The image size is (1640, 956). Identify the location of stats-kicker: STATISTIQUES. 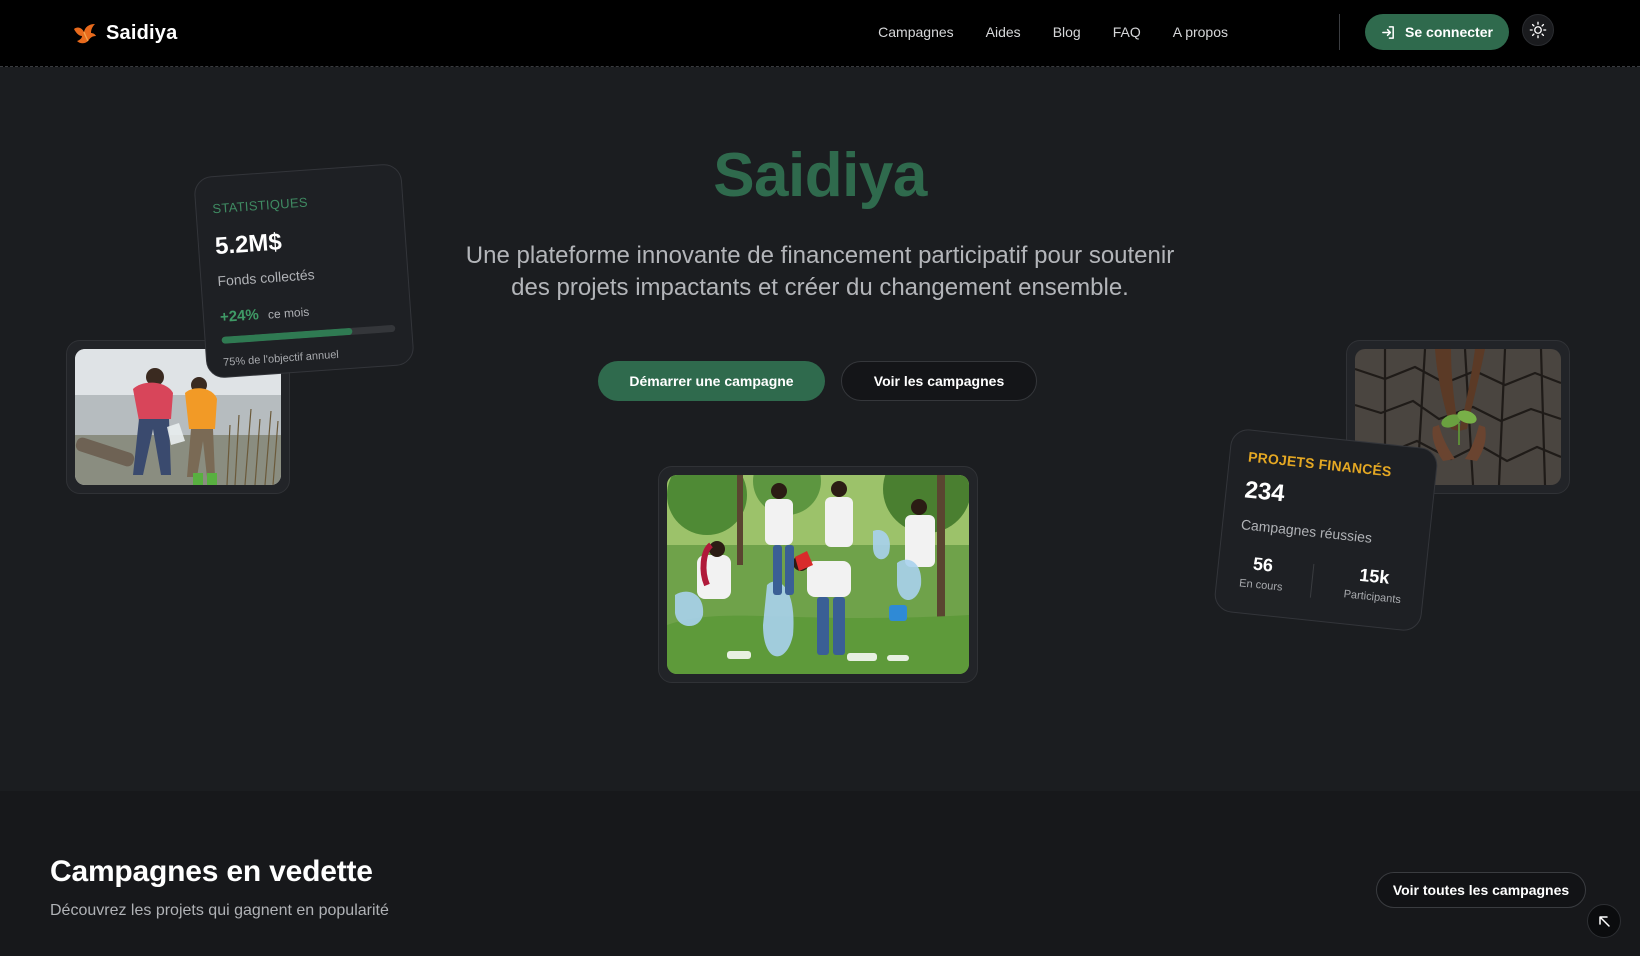
(260, 205).